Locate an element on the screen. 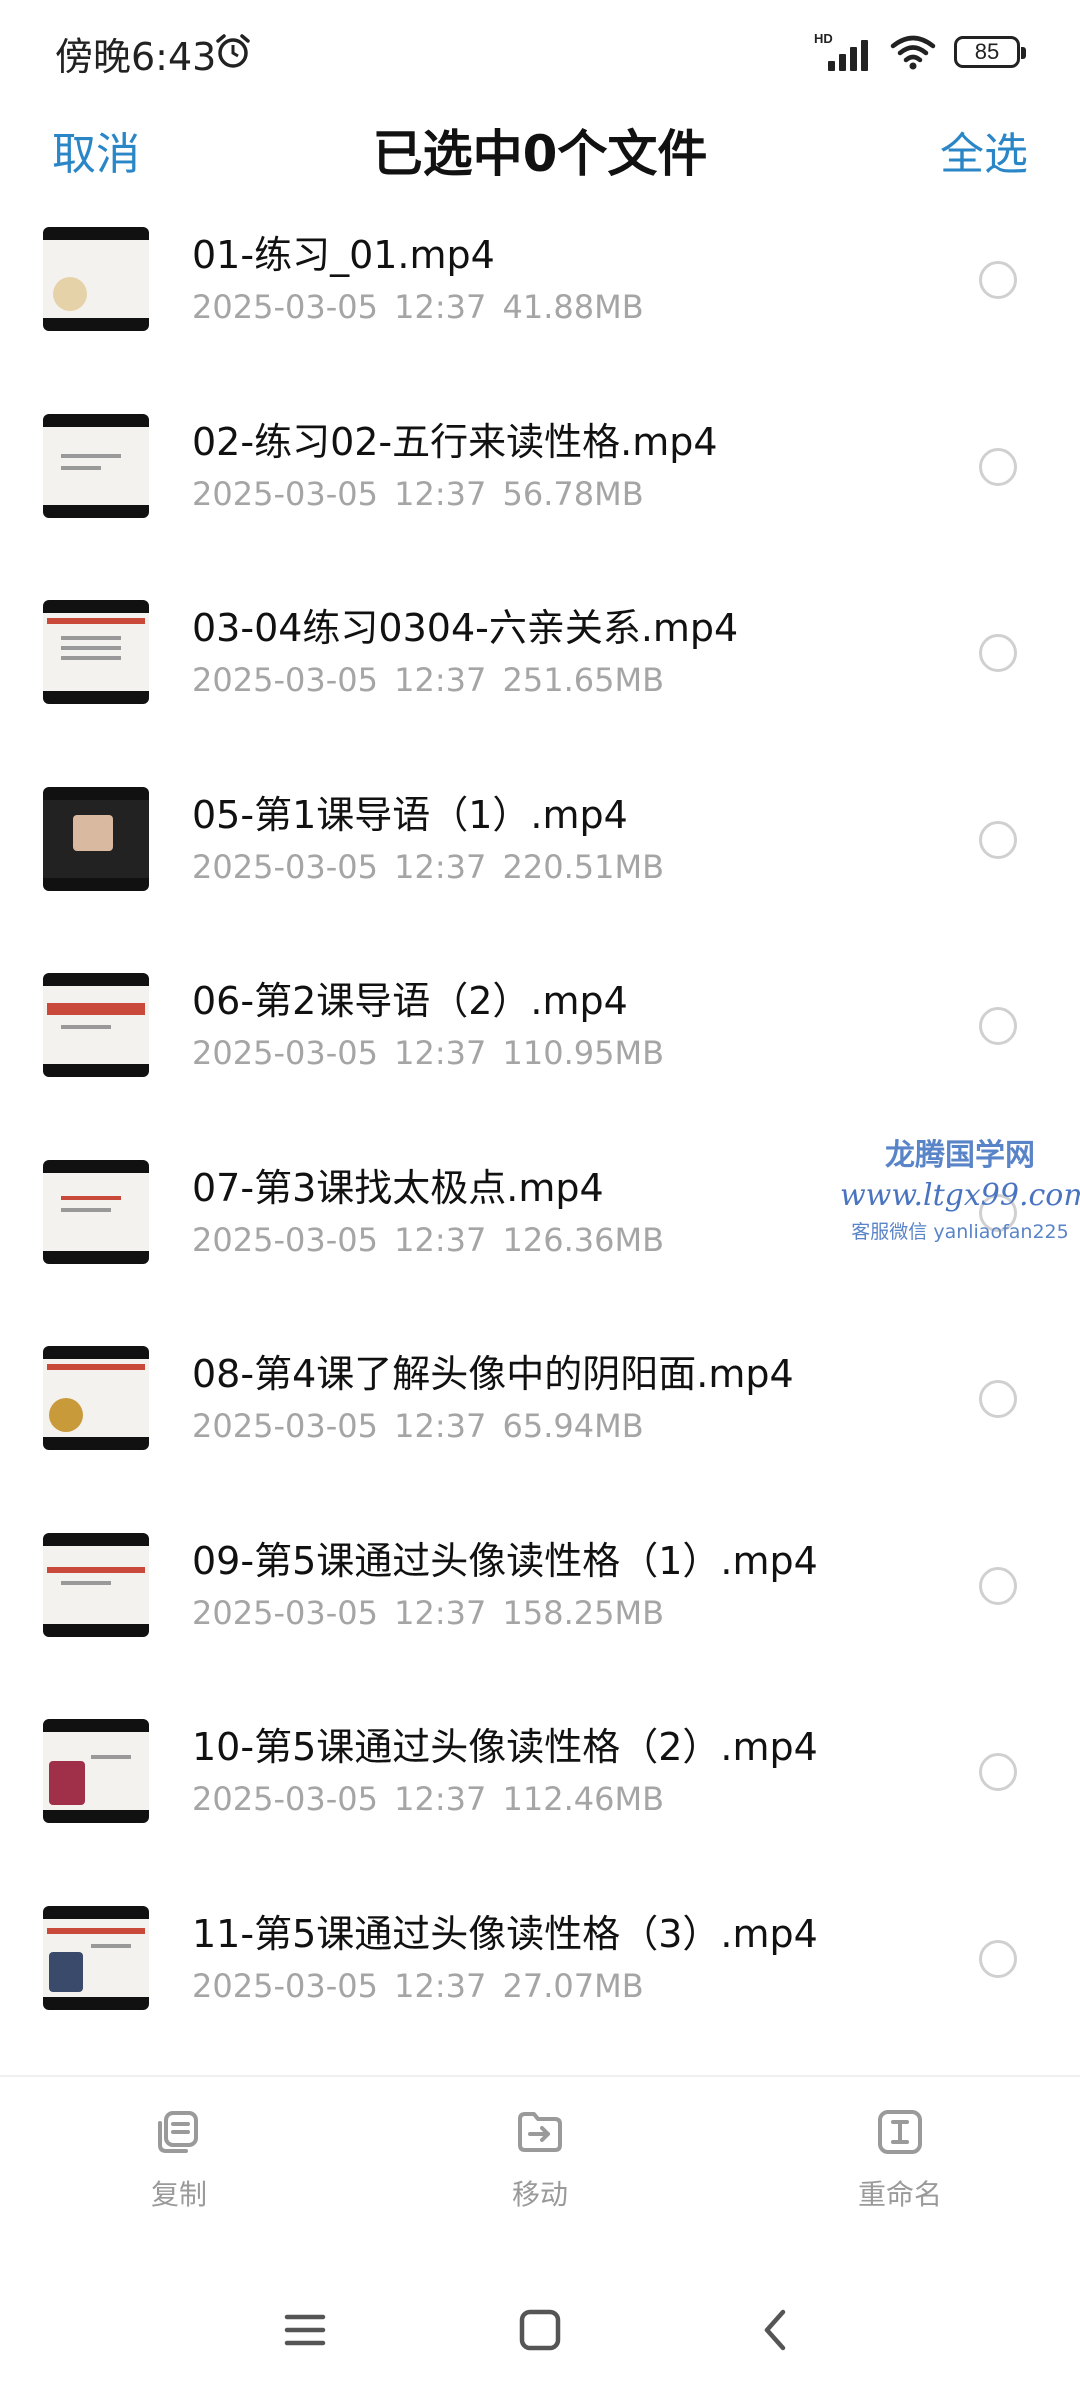 This screenshot has height=2400, width=1080. file-list-item: 01-练习_01.mp4 2025-03-05 12:37 41.88MB is located at coordinates (540, 303).